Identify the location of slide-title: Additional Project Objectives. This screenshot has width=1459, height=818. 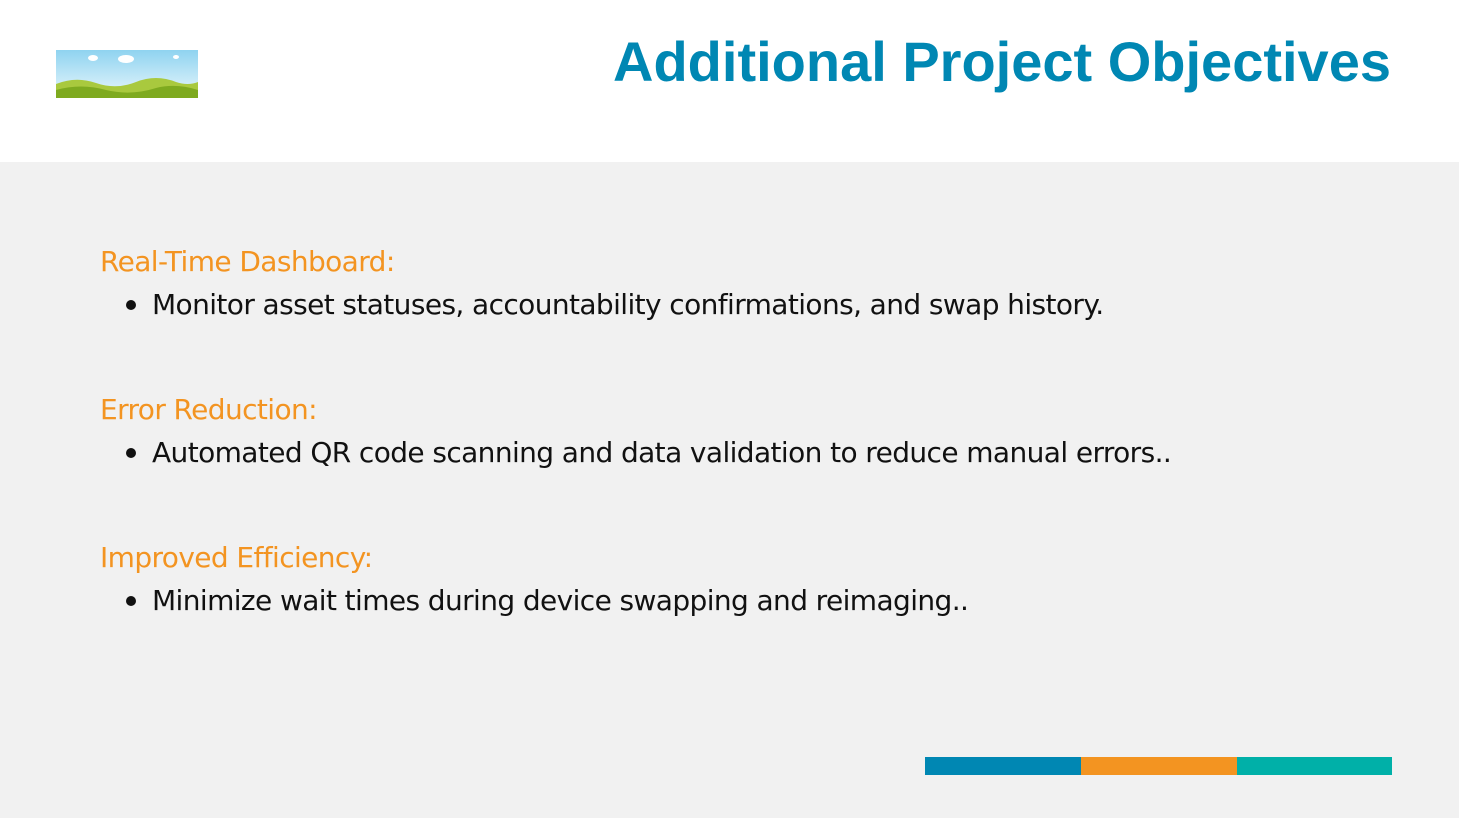
(1002, 61).